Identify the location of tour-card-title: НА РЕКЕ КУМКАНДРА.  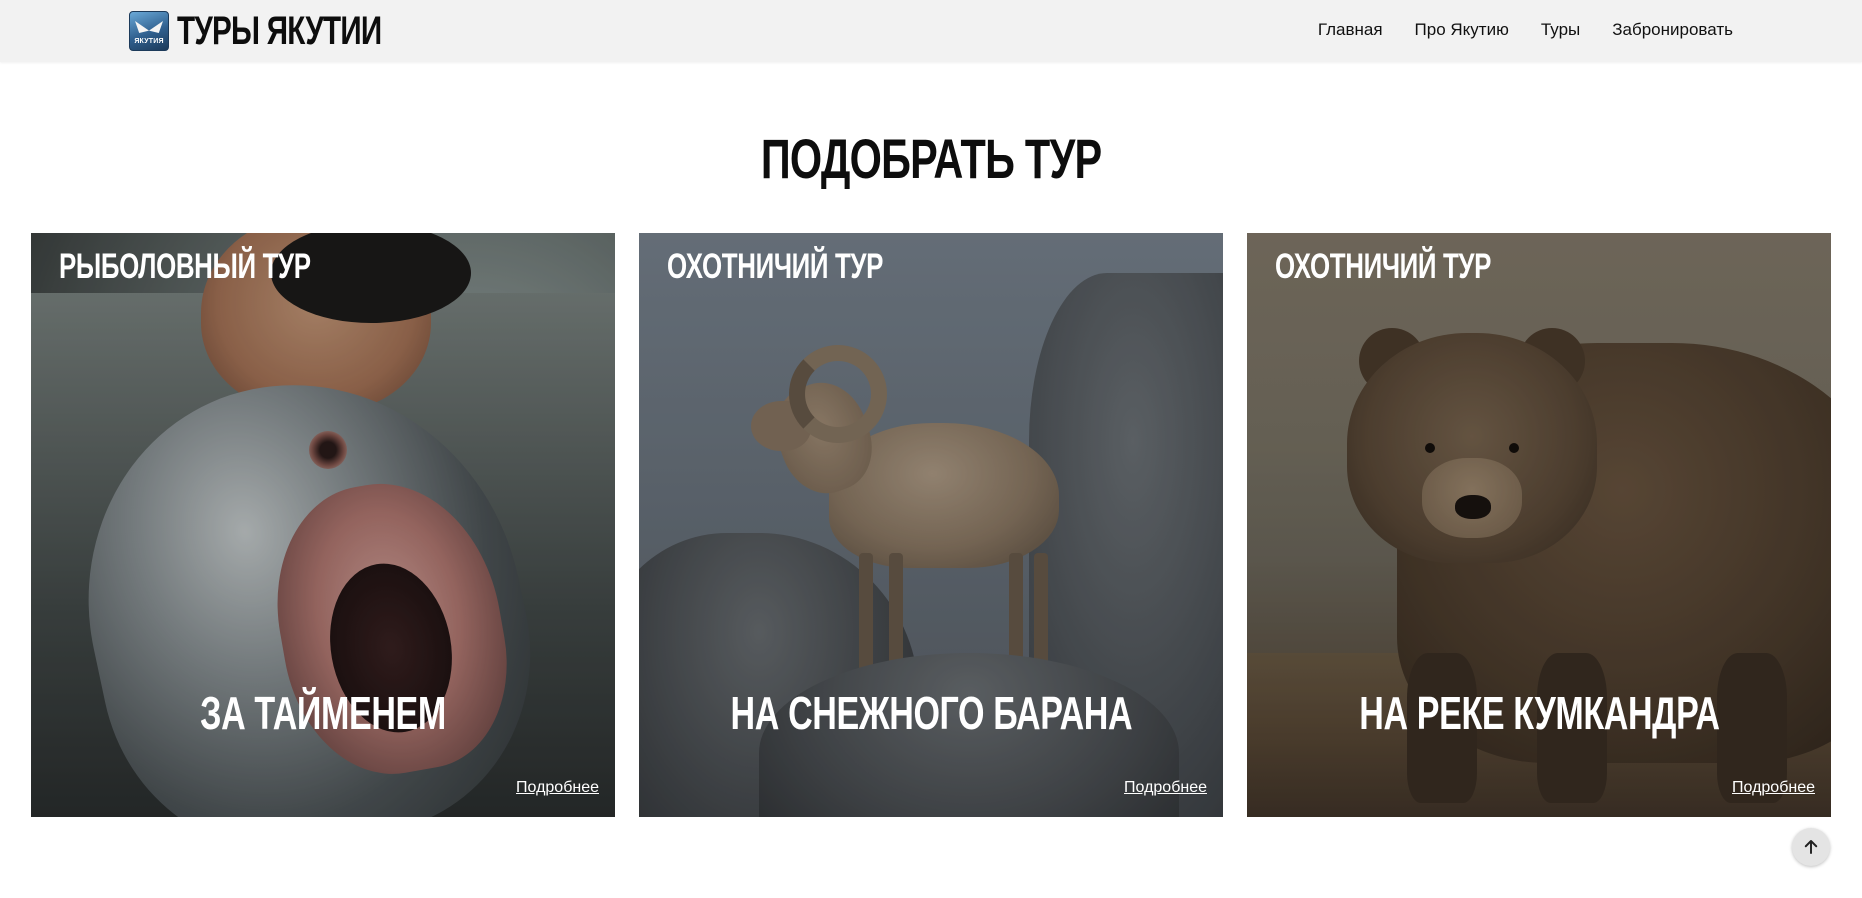
(1539, 713).